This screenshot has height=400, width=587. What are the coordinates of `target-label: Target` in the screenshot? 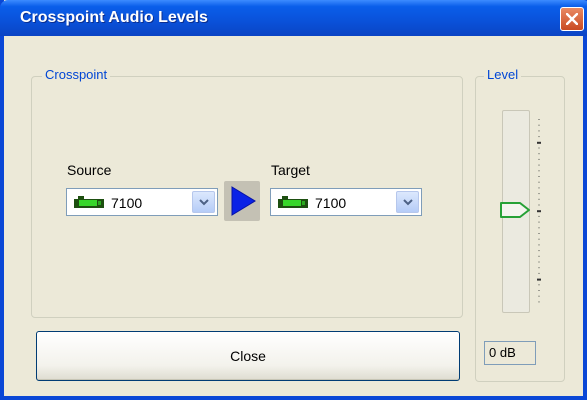 It's located at (290, 170).